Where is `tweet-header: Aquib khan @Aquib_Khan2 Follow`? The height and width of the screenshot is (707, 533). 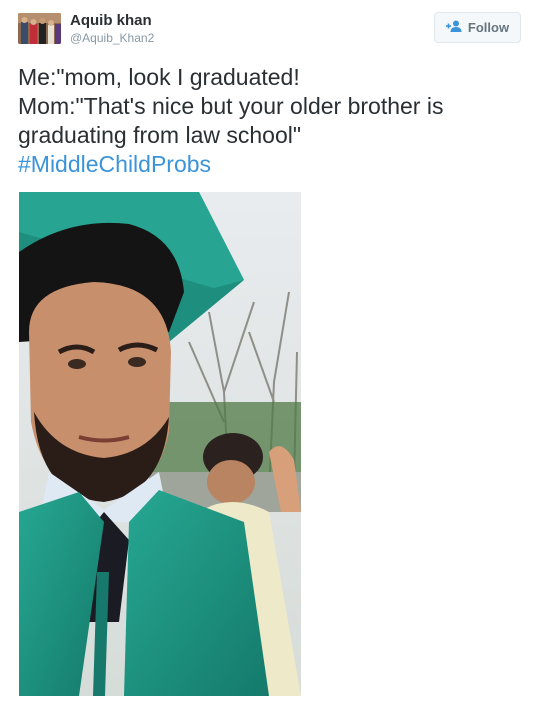 tweet-header: Aquib khan @Aquib_Khan2 Follow is located at coordinates (269, 30).